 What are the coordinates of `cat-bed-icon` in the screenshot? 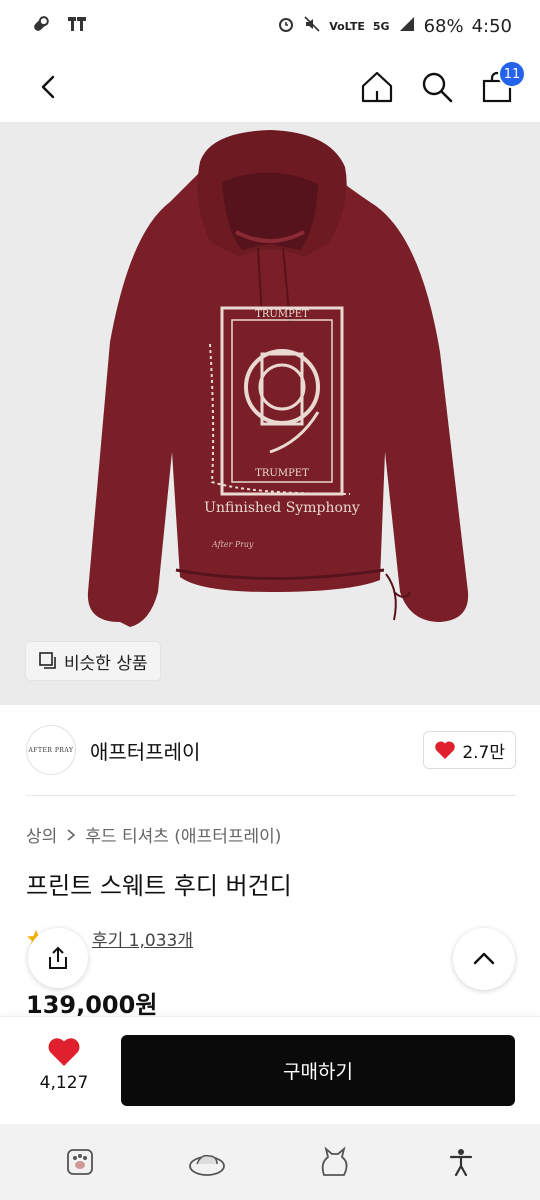 It's located at (206, 1165).